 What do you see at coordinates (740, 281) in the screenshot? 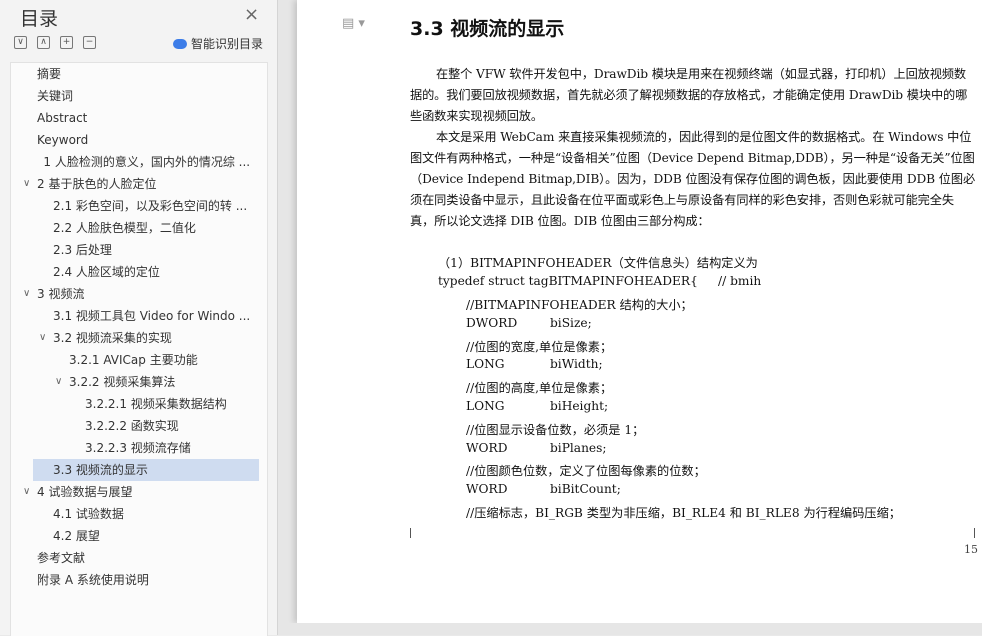
I see `typedef-comment: // bmih` at bounding box center [740, 281].